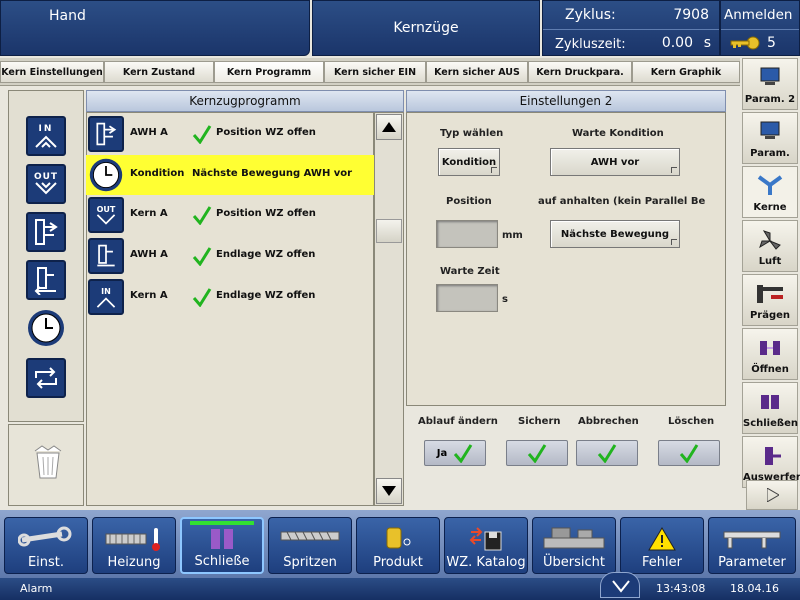 The image size is (800, 600). I want to click on clamp-icon, so click(222, 539).